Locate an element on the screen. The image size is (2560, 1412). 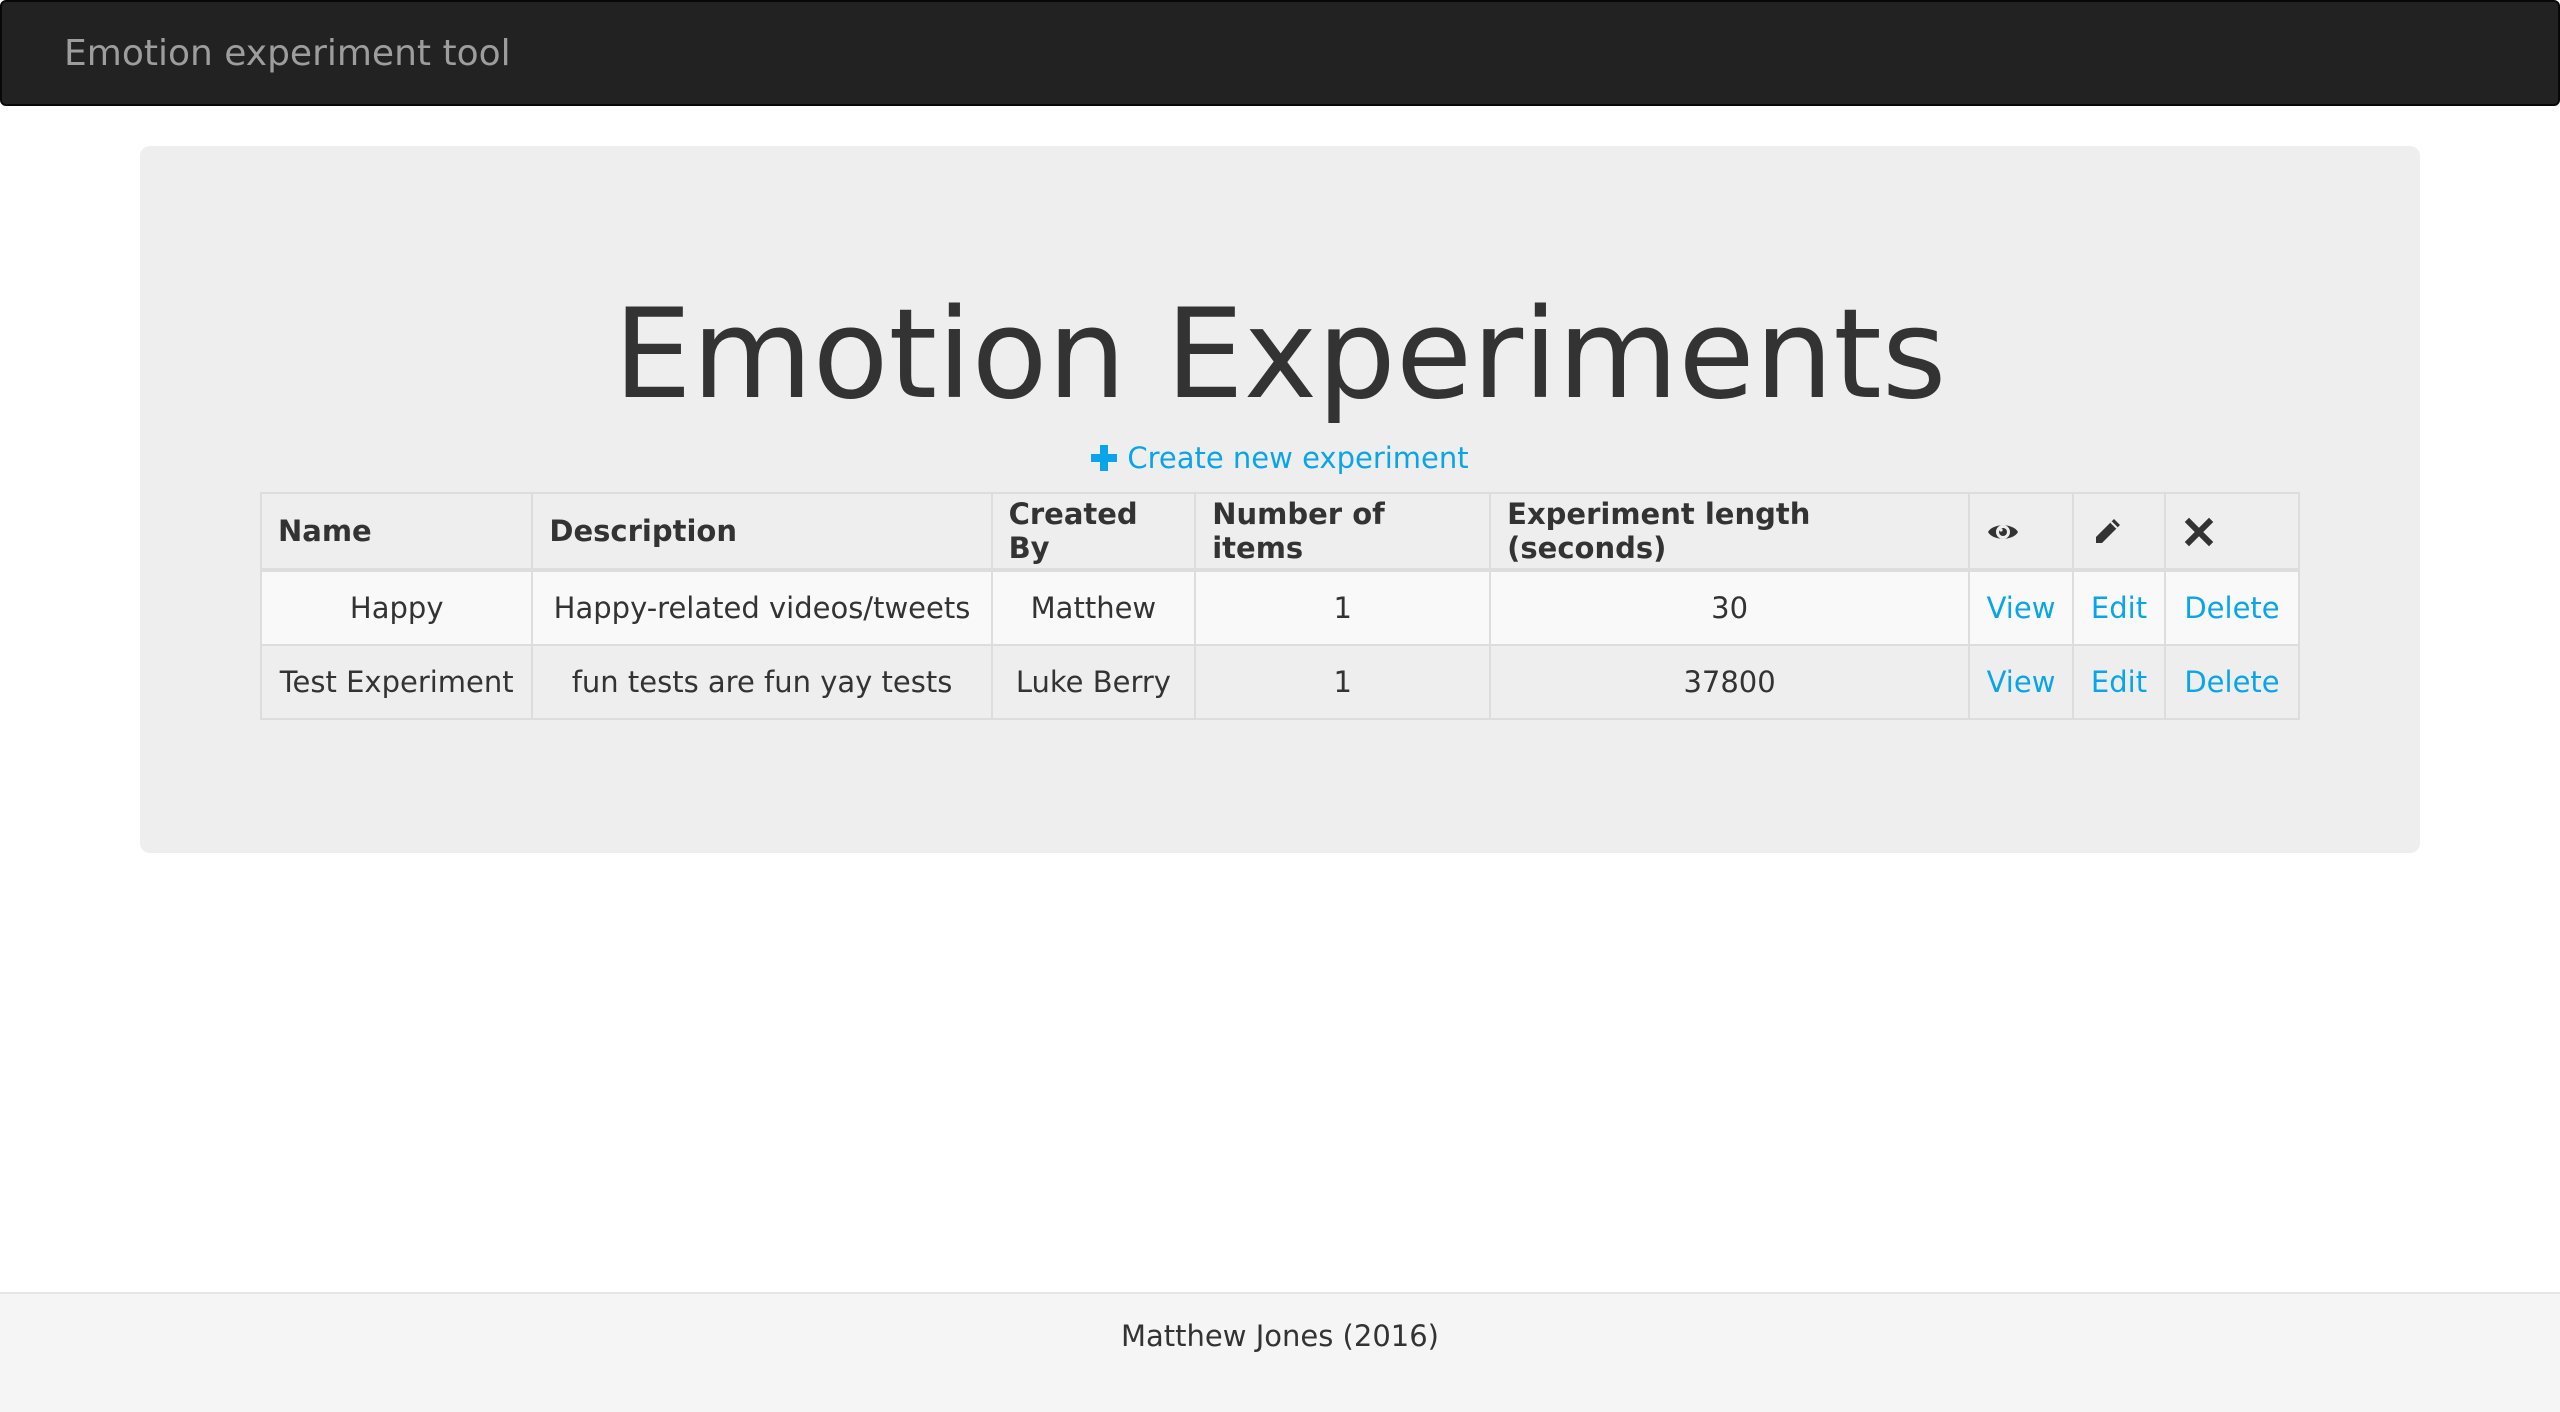
header-edit is located at coordinates (2119, 532).